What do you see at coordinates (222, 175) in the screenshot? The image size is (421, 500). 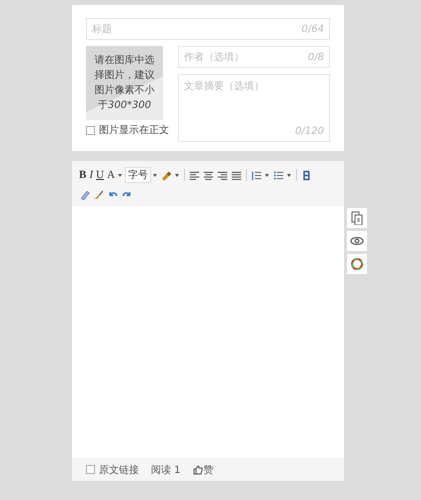 I see `align-right-icon` at bounding box center [222, 175].